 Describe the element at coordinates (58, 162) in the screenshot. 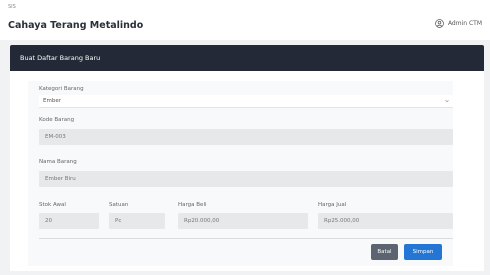

I see `name-label: Nama Barang` at that location.